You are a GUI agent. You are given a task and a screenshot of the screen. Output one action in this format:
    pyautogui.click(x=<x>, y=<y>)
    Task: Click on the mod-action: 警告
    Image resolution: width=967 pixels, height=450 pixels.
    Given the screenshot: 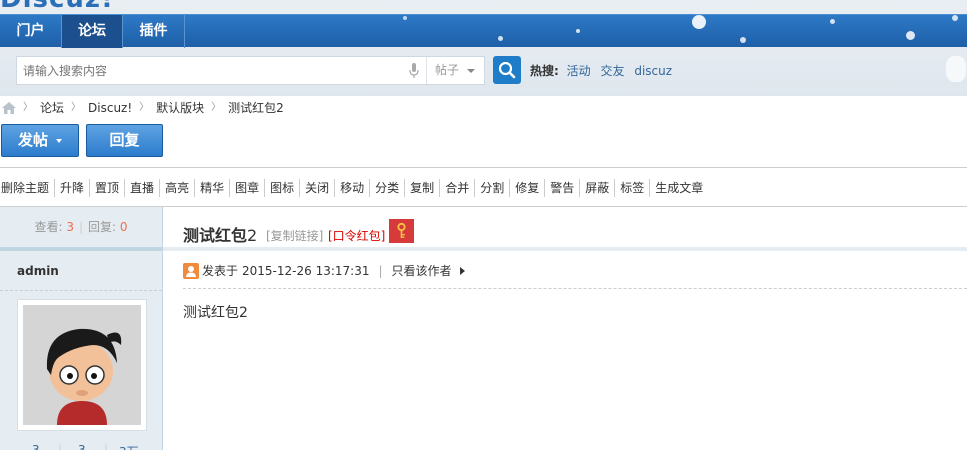 What is the action you would take?
    pyautogui.click(x=561, y=188)
    